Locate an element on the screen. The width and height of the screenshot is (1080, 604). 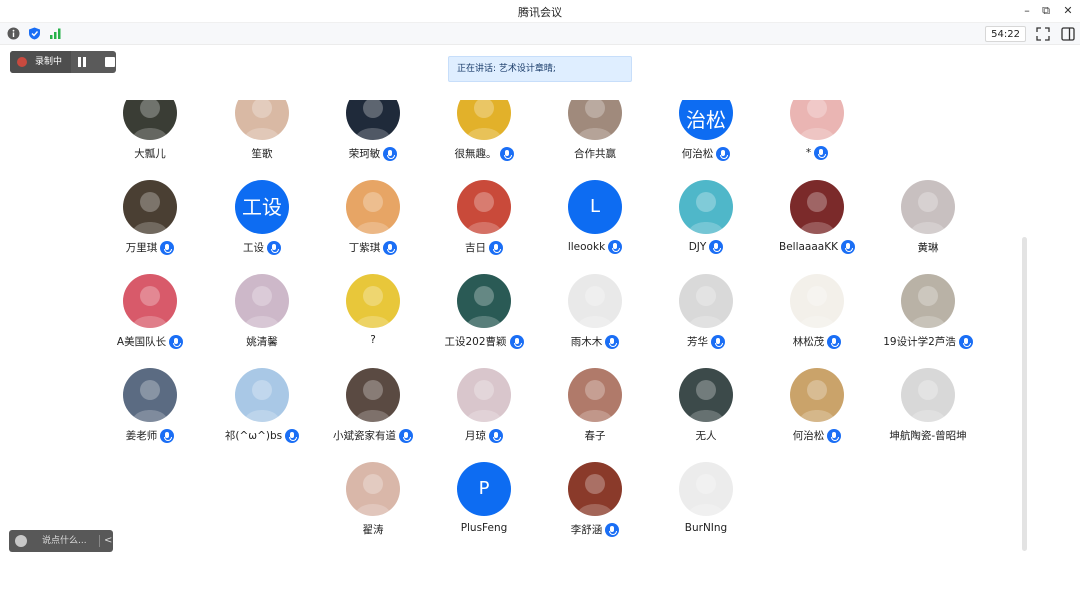
chat-input-bar: 说点什么... < is located at coordinates (61, 541).